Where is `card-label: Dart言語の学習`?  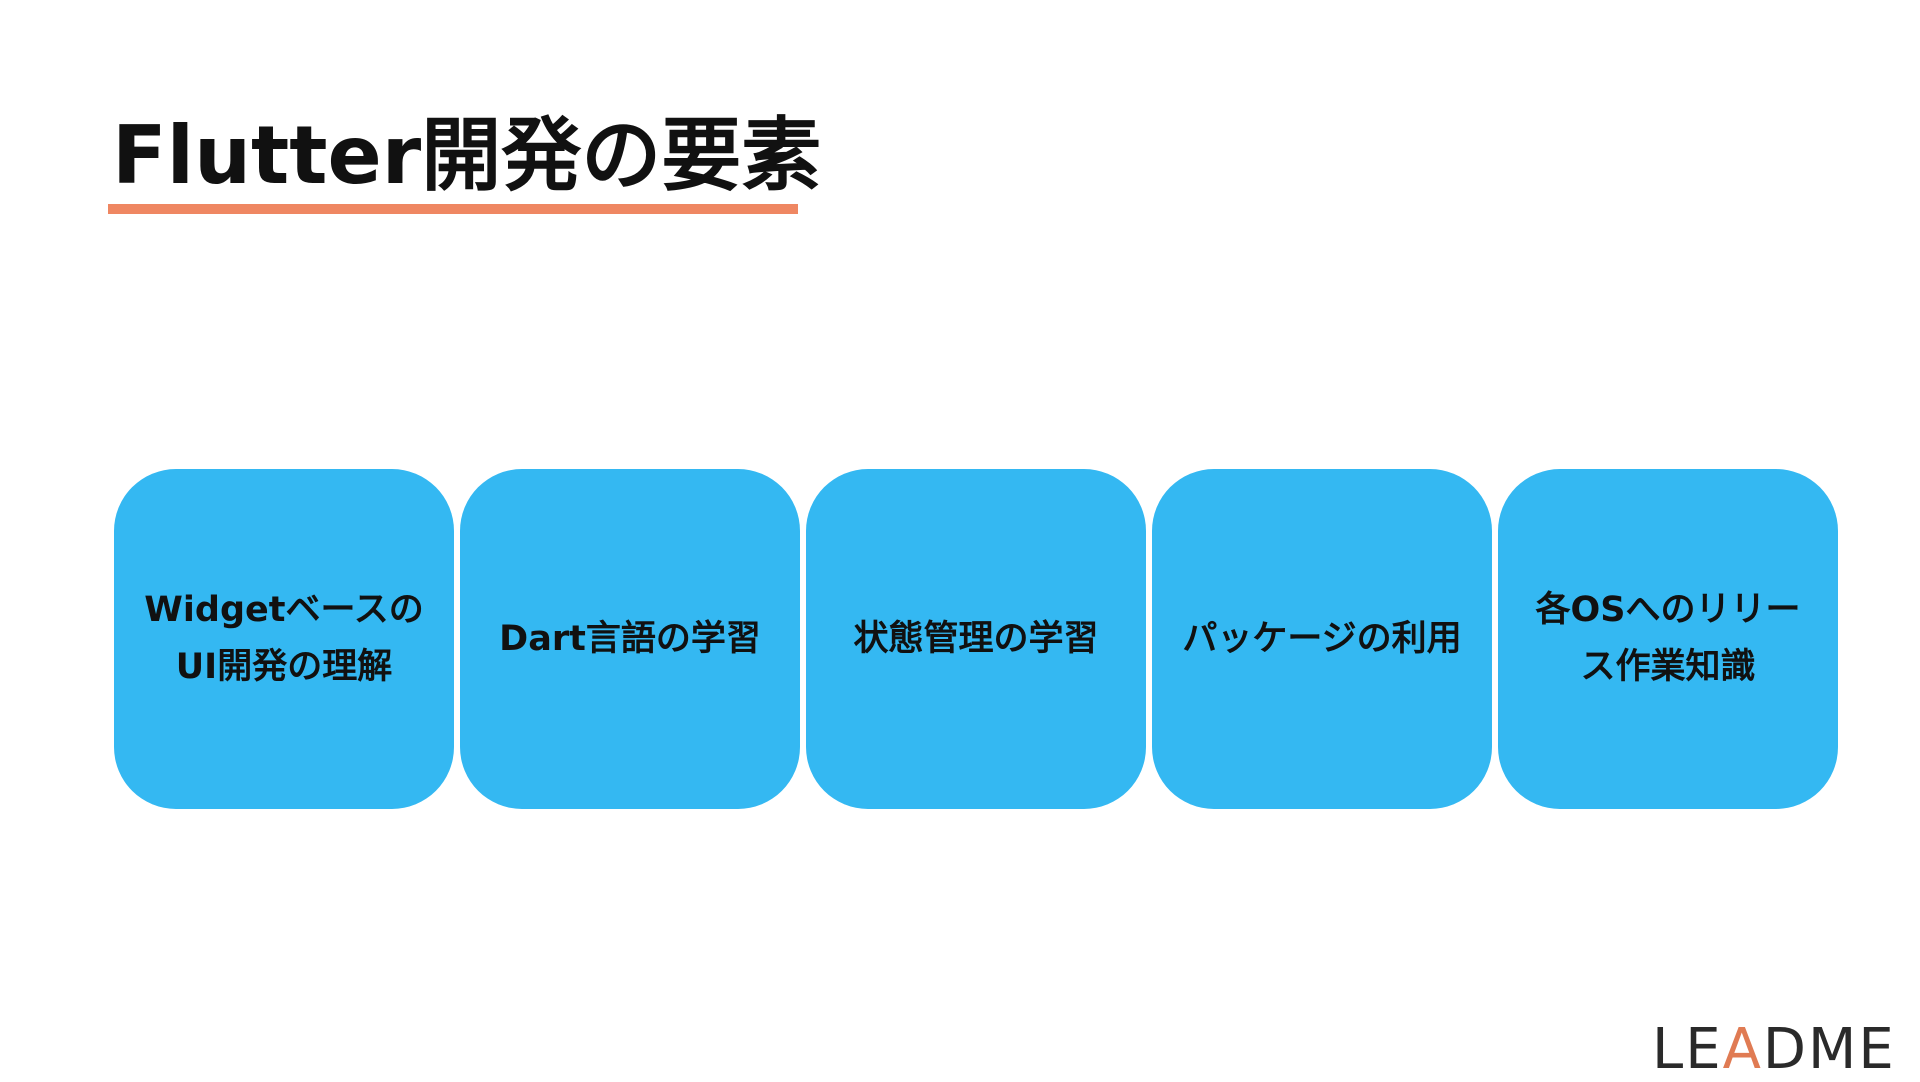 card-label: Dart言語の学習 is located at coordinates (630, 638).